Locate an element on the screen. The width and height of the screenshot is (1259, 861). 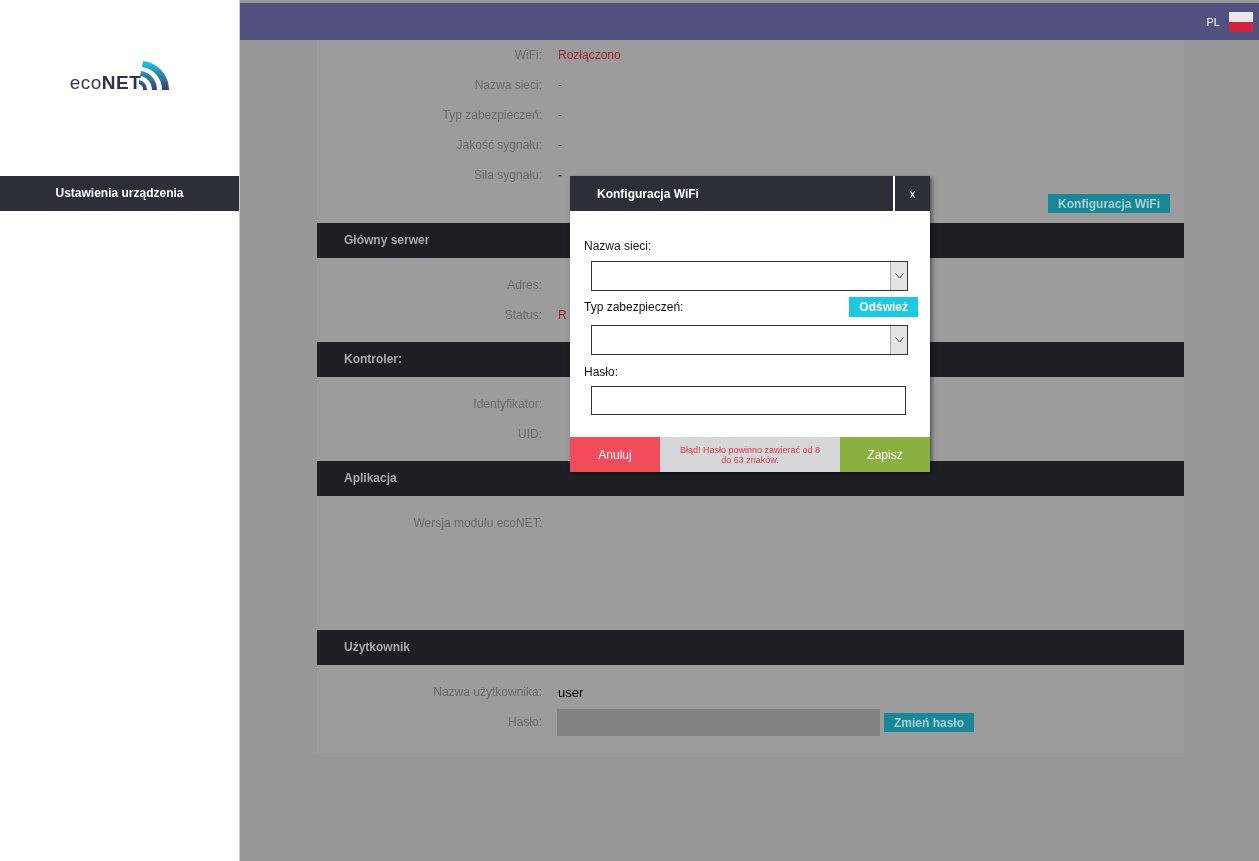
refresh-button: Odśwież is located at coordinates (883, 307).